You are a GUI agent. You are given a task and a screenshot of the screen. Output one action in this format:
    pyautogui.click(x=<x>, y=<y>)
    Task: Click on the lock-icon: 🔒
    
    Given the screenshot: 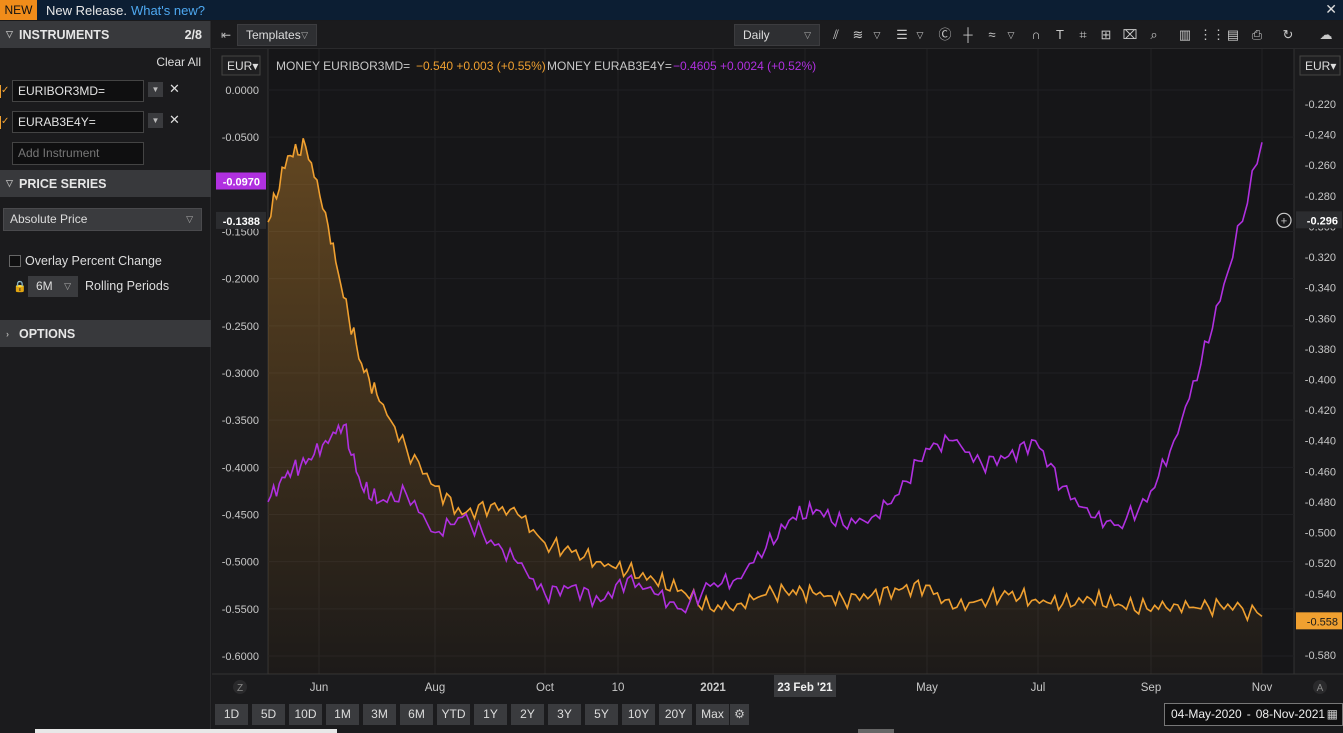 What is the action you would take?
    pyautogui.click(x=20, y=286)
    